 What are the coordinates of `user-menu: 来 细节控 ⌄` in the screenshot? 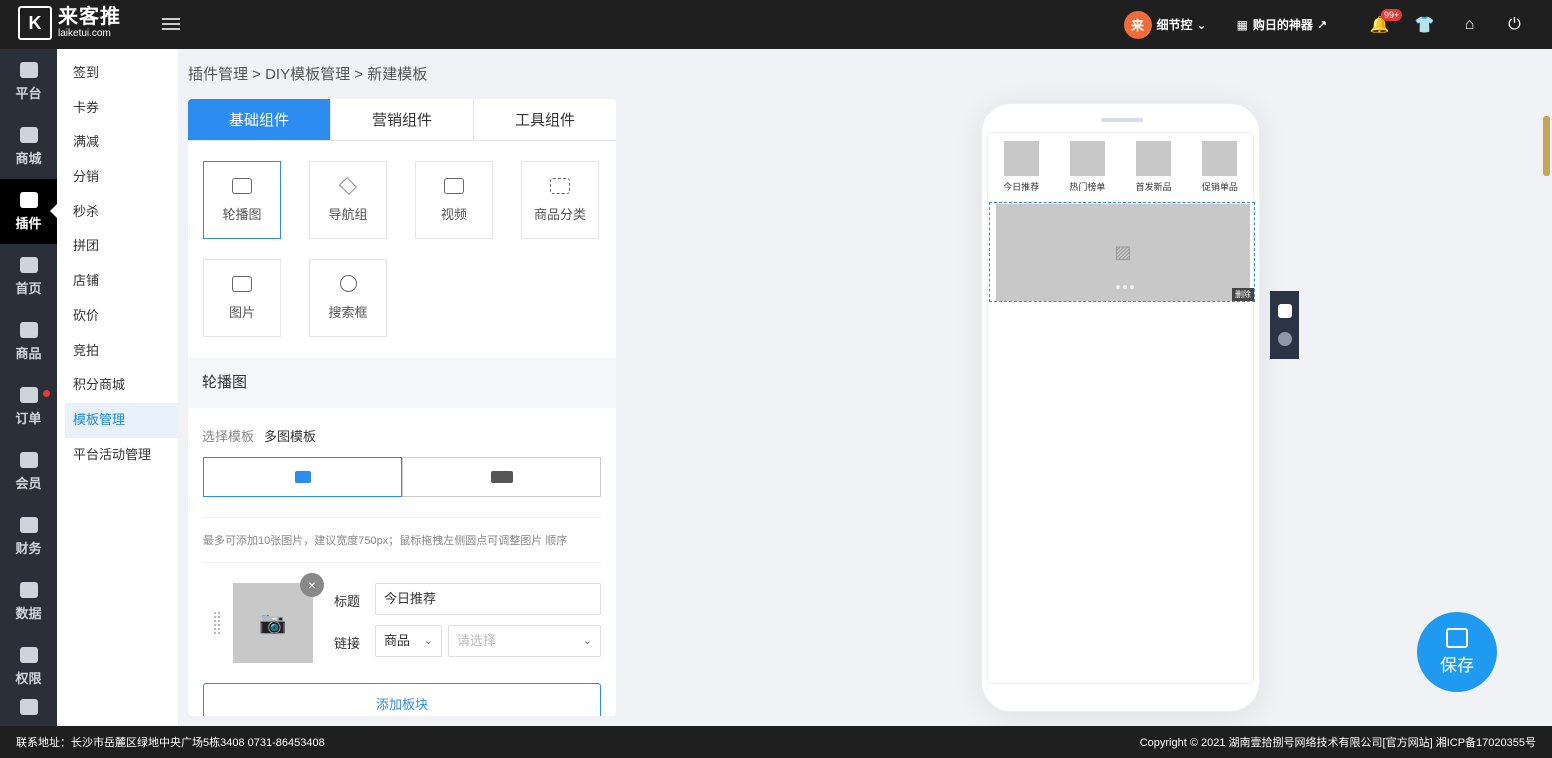 It's located at (1165, 24).